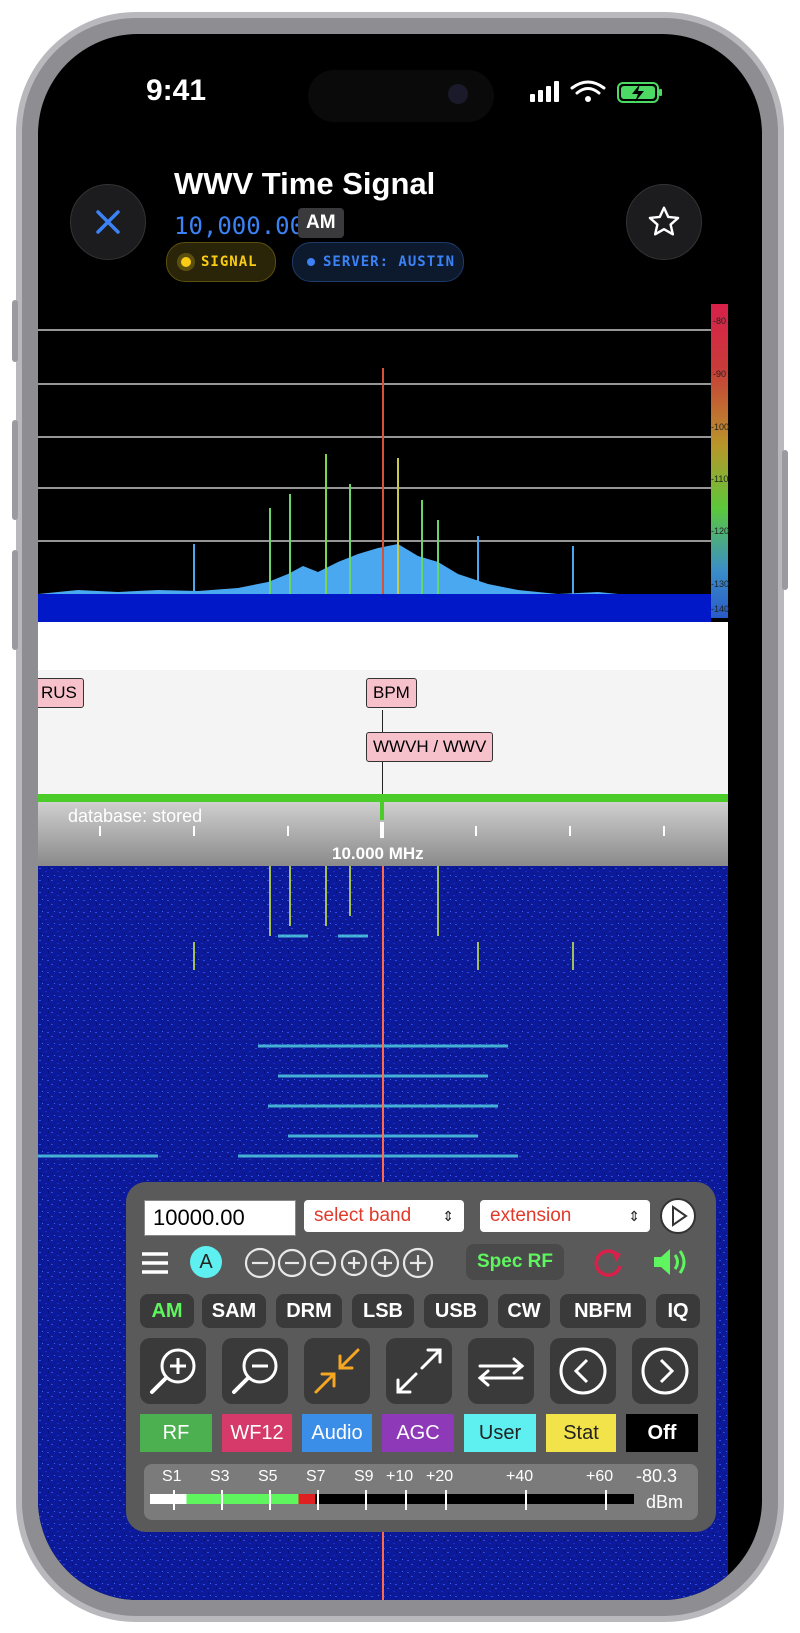  Describe the element at coordinates (720, 531) in the screenshot. I see `db-label: -120` at that location.